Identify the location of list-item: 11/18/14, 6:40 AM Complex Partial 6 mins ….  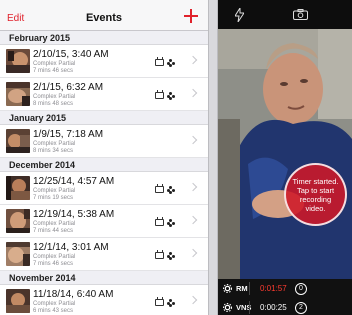
(104, 300).